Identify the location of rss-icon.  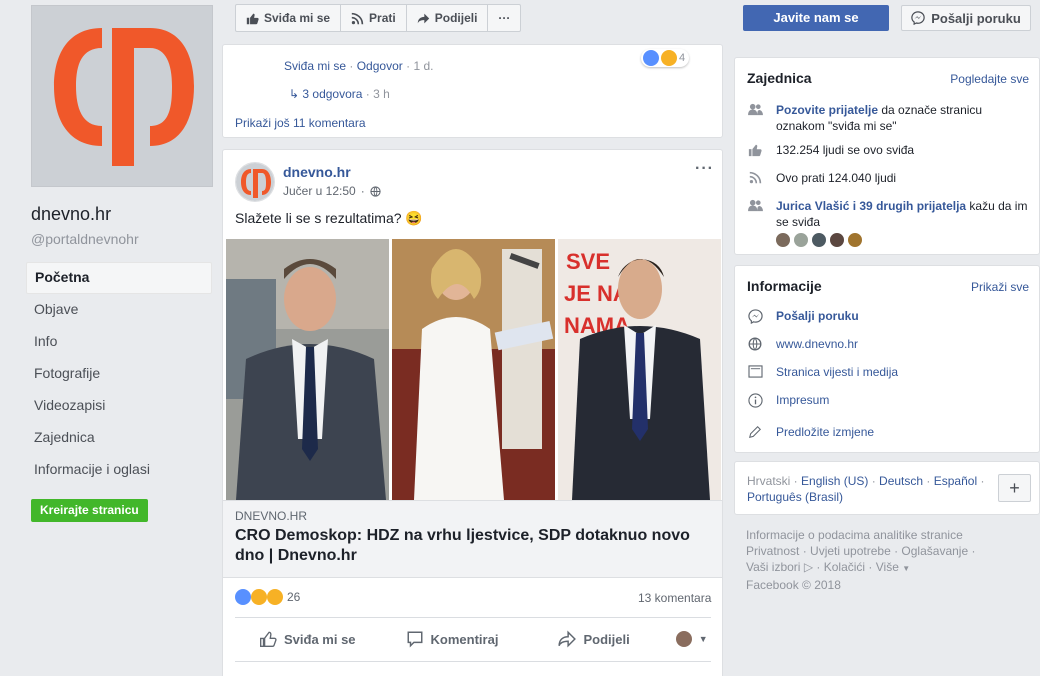
(755, 178).